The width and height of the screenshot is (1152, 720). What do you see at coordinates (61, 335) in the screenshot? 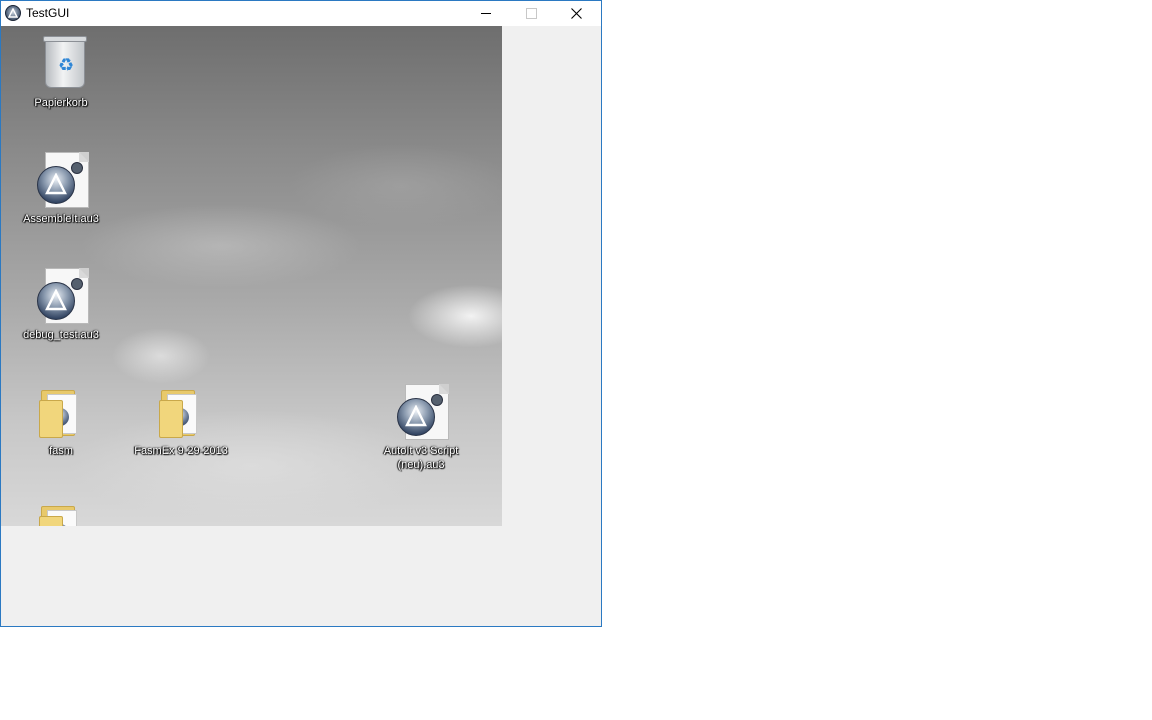
I see `desktop-icon-label: debug_test.au3` at bounding box center [61, 335].